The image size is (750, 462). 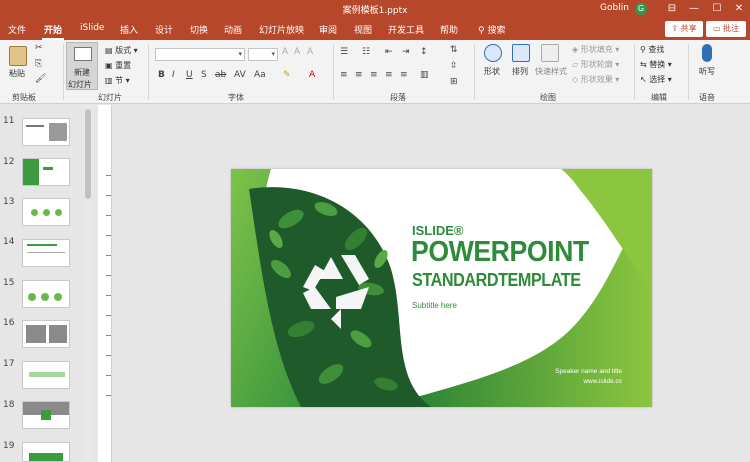 What do you see at coordinates (424, 52) in the screenshot?
I see `line-spacing-icon: ↕` at bounding box center [424, 52].